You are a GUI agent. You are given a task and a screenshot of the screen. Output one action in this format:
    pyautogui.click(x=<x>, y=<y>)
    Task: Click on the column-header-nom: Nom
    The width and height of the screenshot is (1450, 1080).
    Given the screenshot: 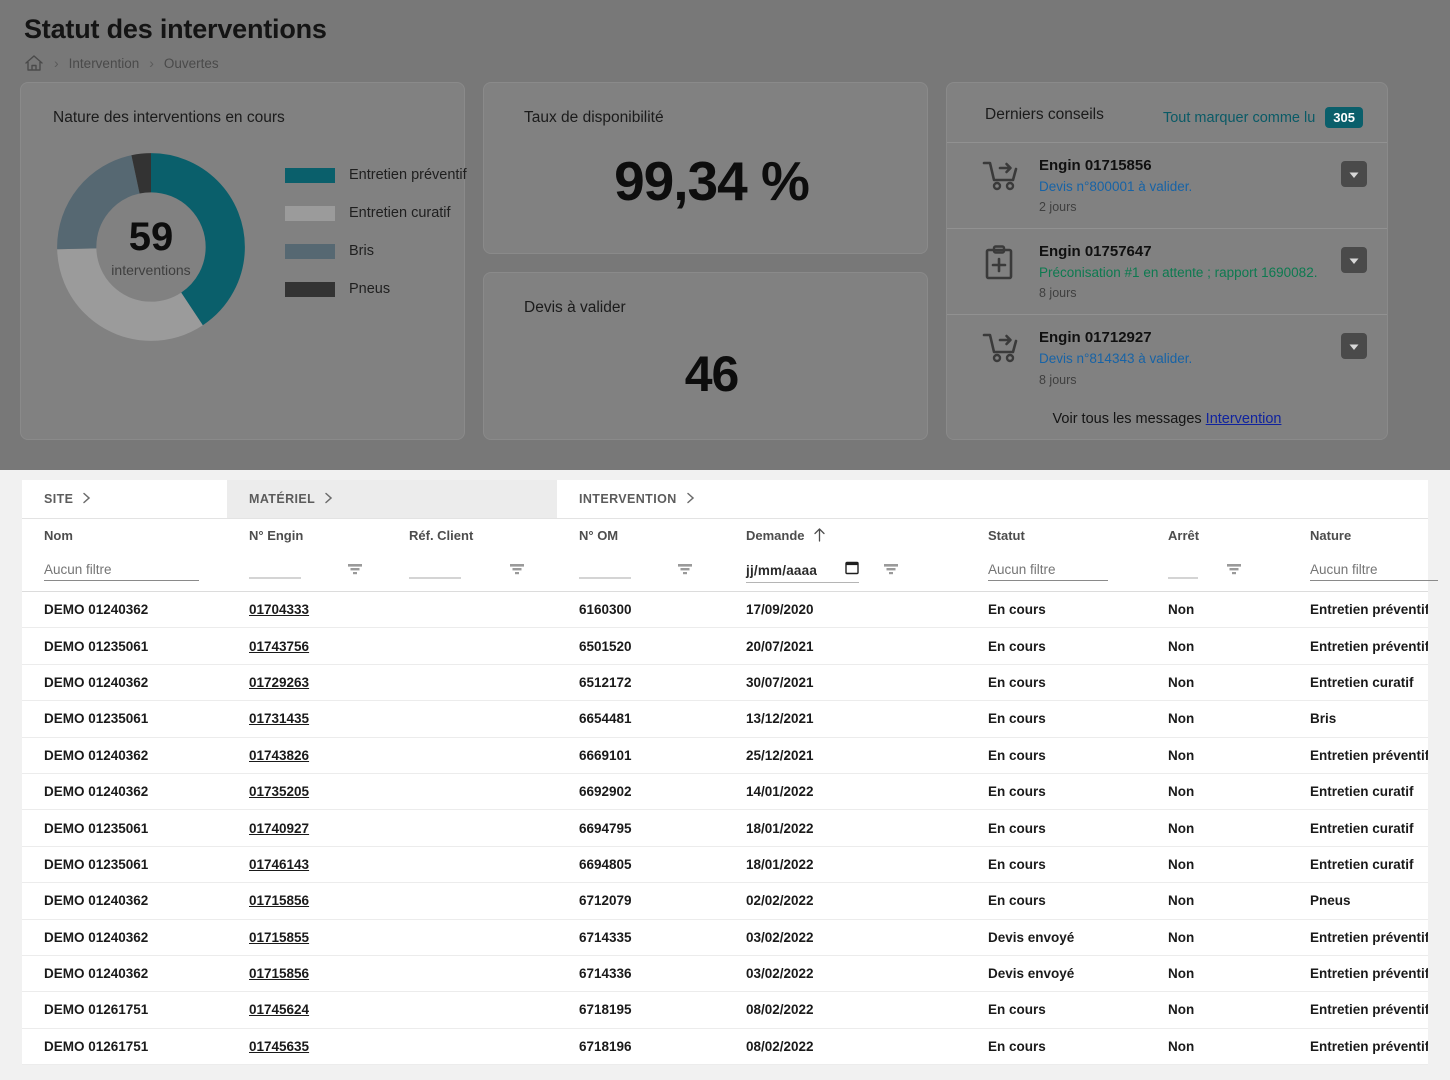 What is the action you would take?
    pyautogui.click(x=124, y=535)
    